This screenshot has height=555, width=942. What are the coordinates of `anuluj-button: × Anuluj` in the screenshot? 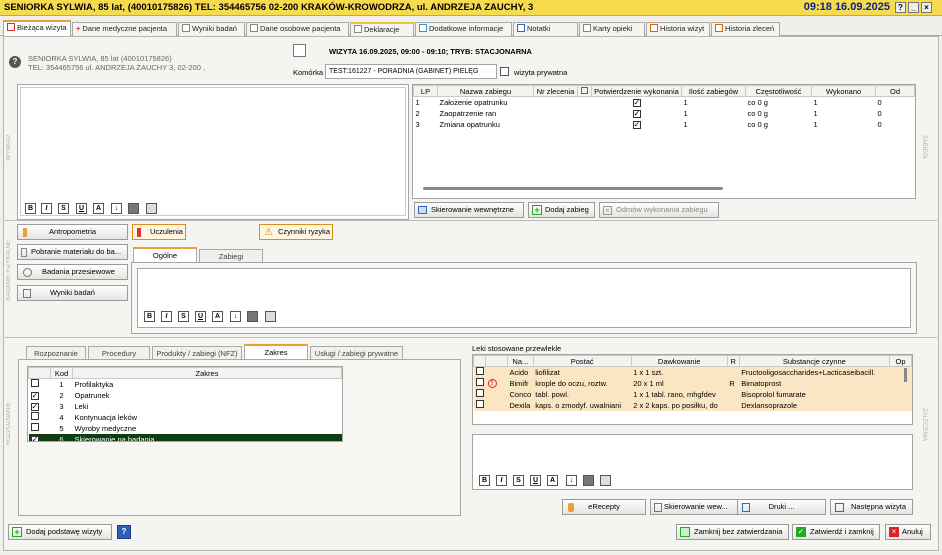 It's located at (908, 532).